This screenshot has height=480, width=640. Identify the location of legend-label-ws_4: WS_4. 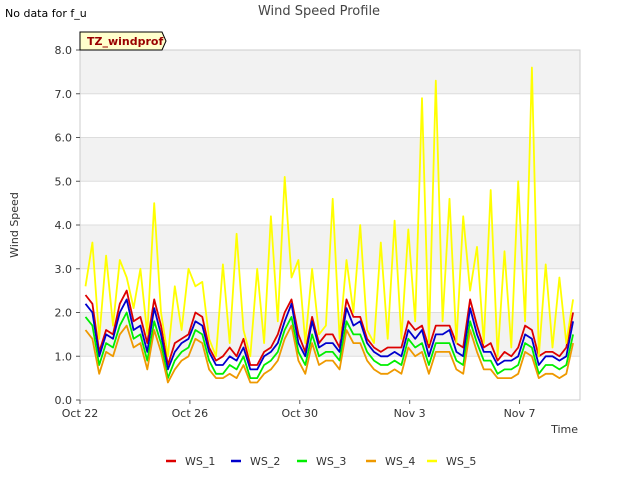
(400, 461).